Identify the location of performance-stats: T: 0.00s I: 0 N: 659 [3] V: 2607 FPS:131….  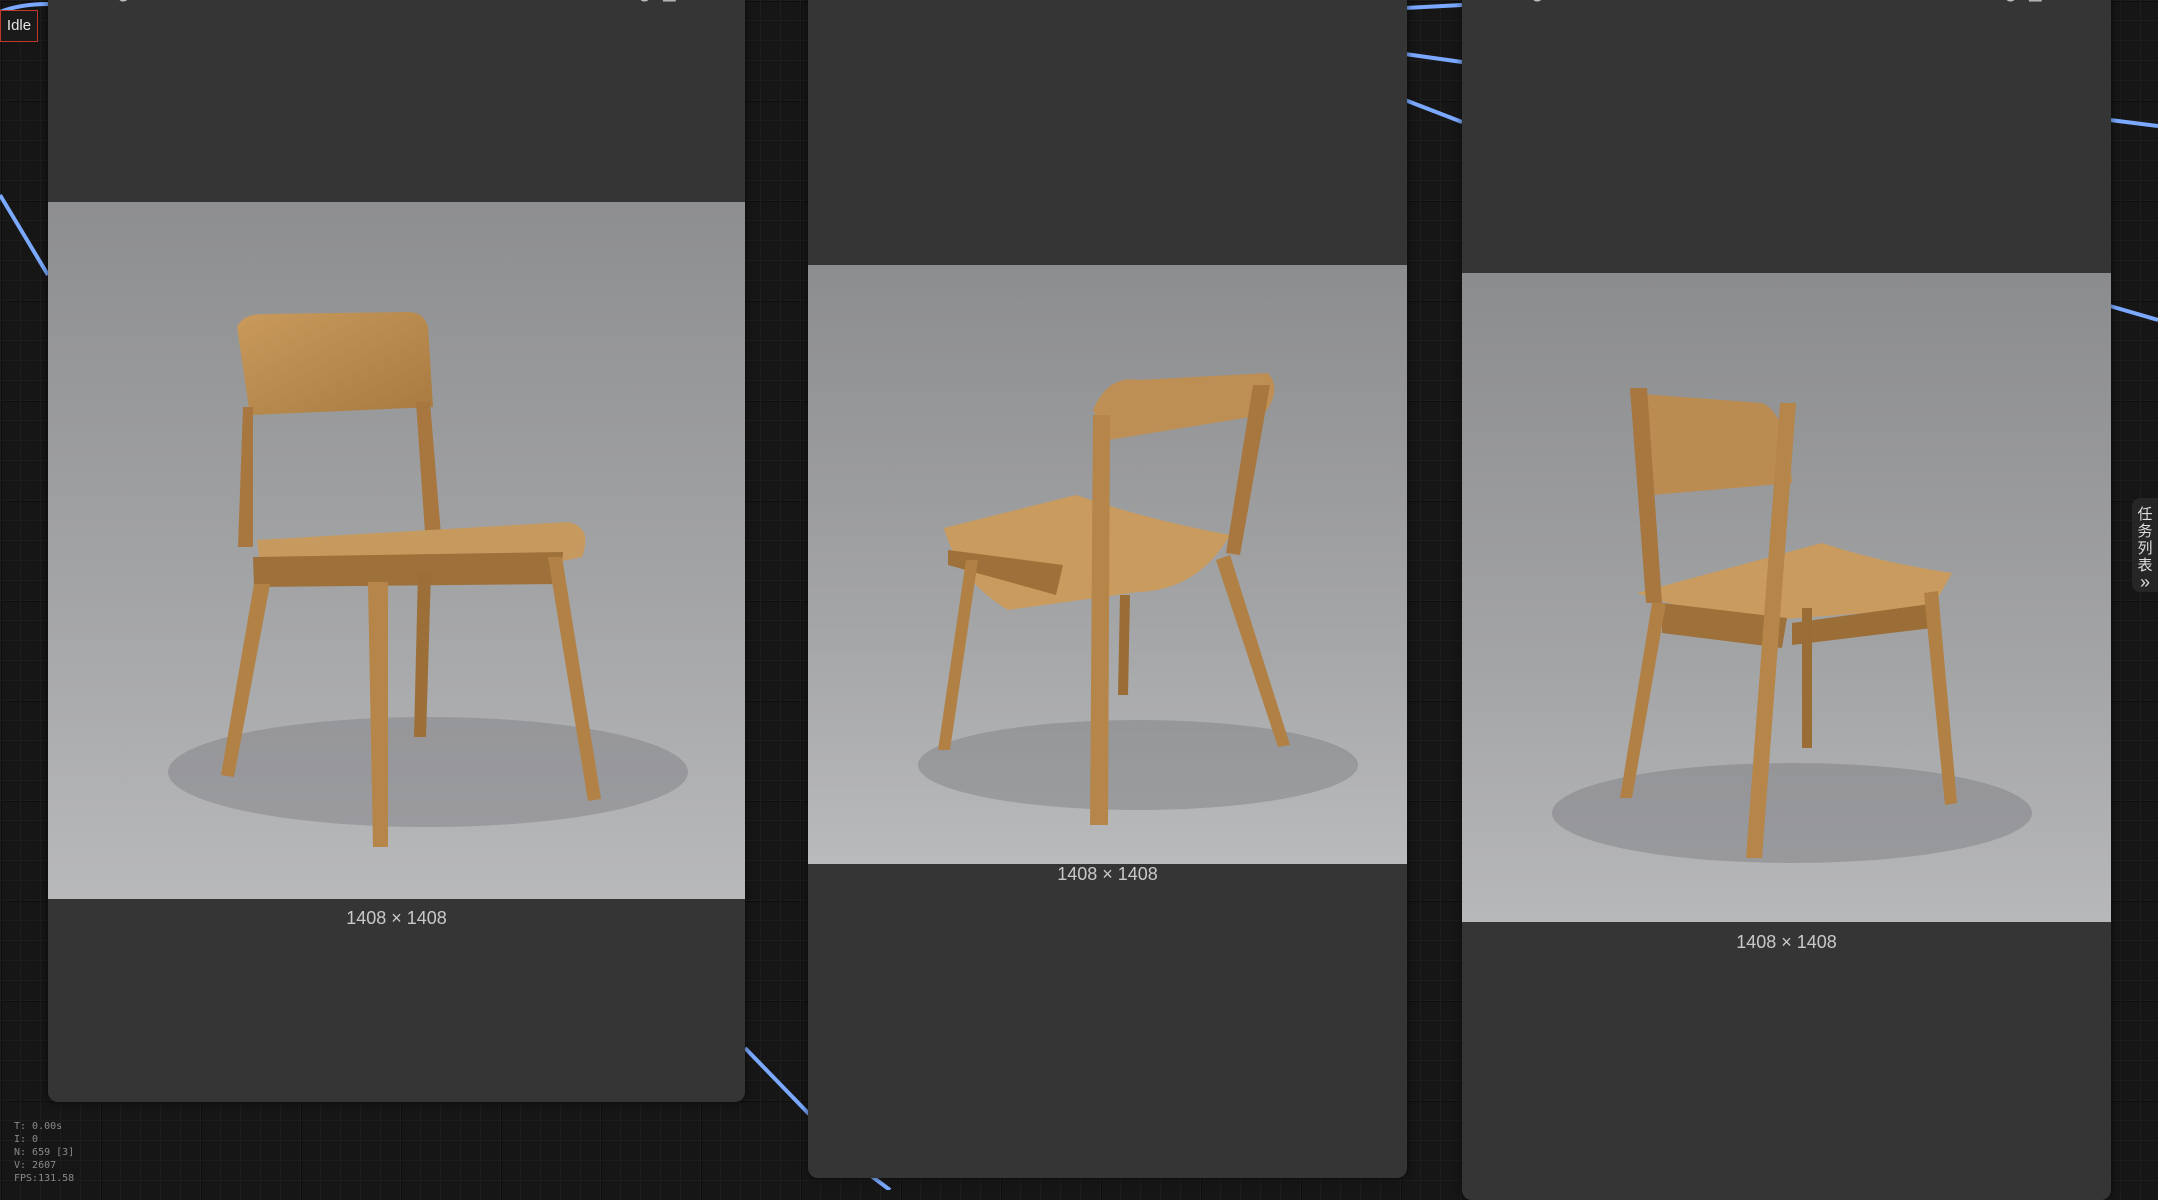
(44, 1152).